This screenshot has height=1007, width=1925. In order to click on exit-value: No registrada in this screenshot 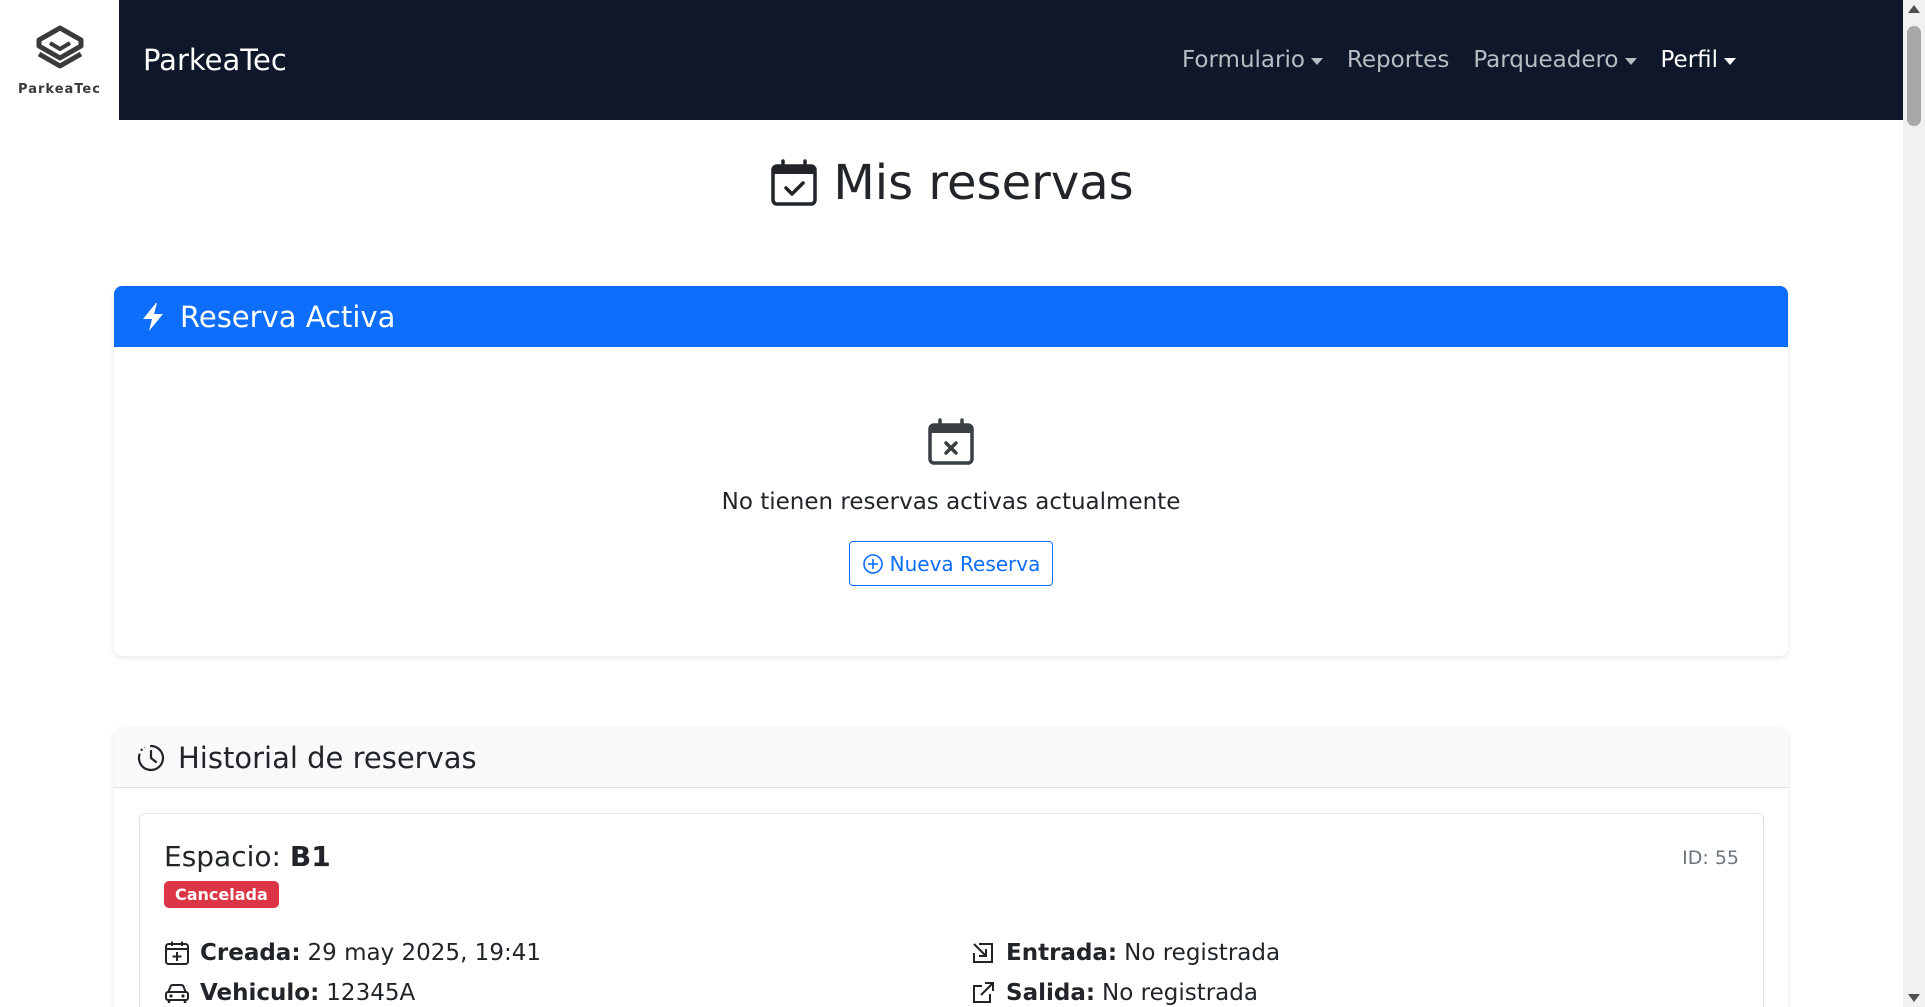, I will do `click(1180, 993)`.